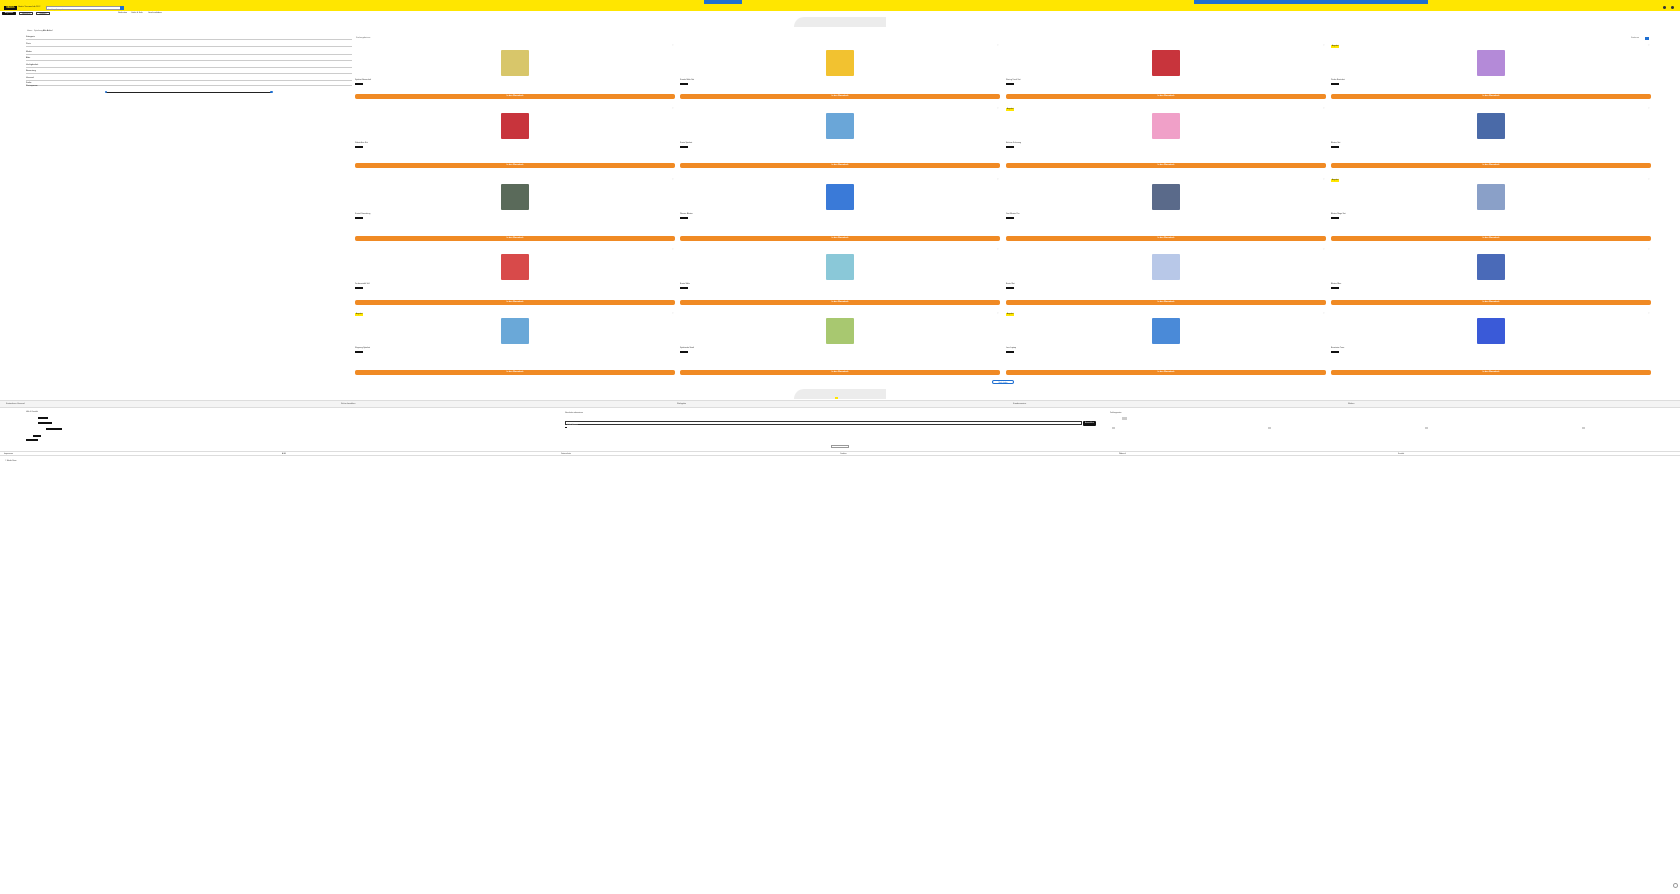  I want to click on product-card: ♡ Blaster Set In den Warenkorb, so click(1491, 138).